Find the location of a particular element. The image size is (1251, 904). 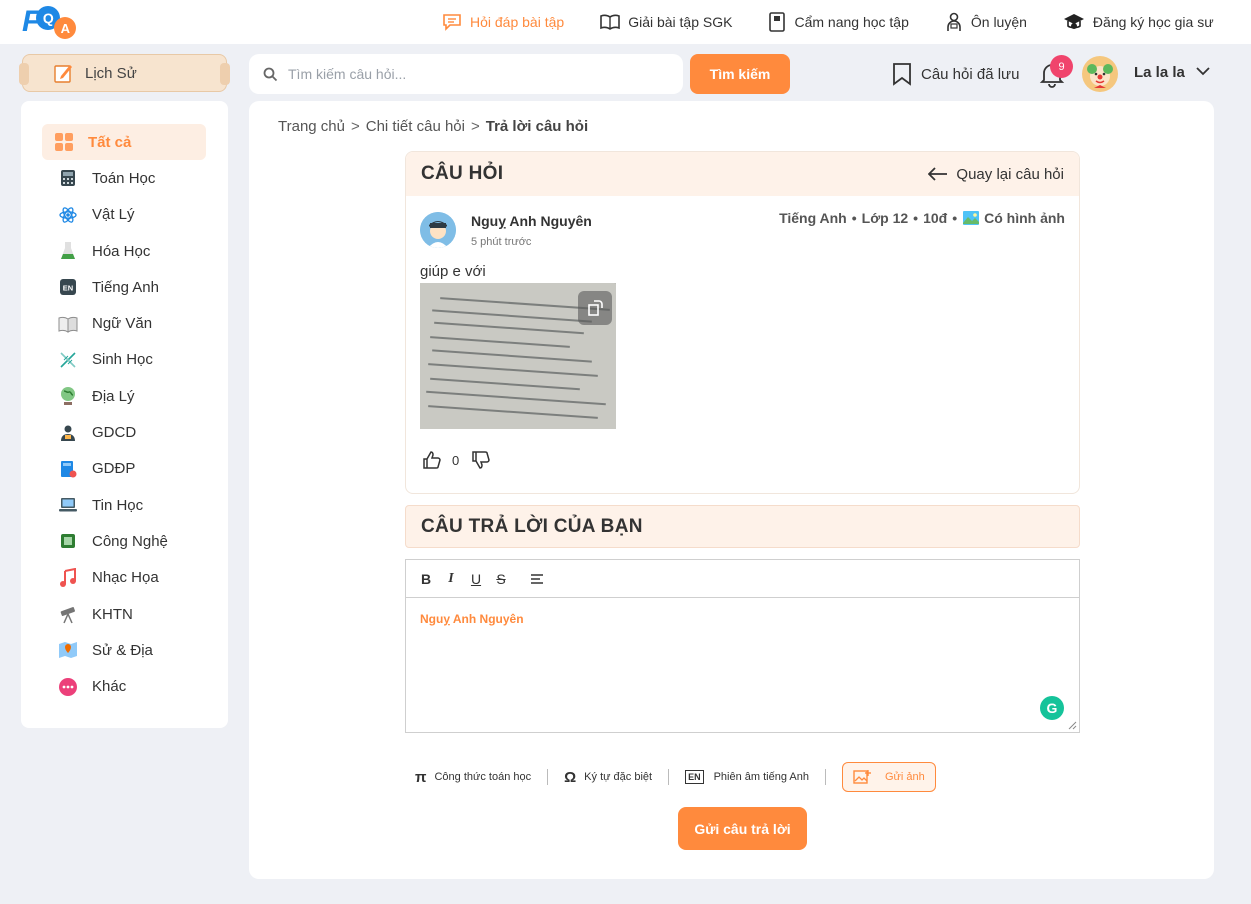

grid-icon is located at coordinates (64, 142).